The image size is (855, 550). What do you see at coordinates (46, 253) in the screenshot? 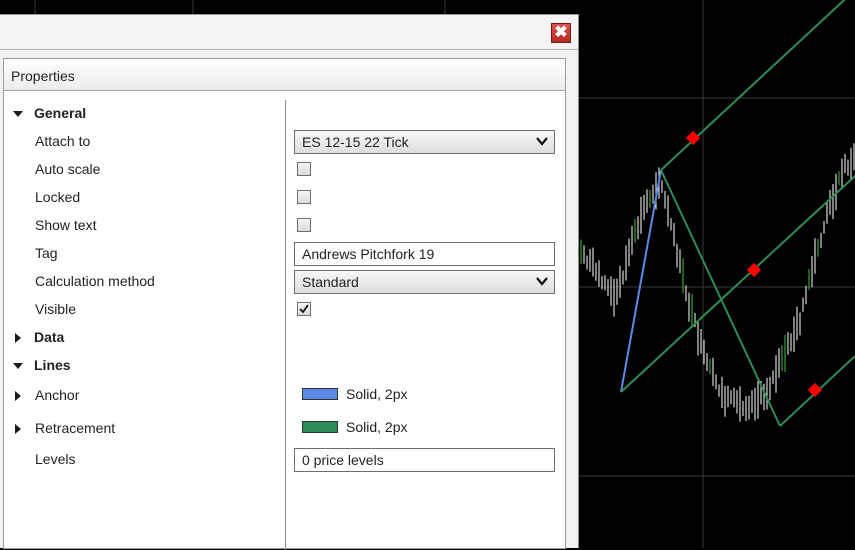
I see `tag-label: Tag` at bounding box center [46, 253].